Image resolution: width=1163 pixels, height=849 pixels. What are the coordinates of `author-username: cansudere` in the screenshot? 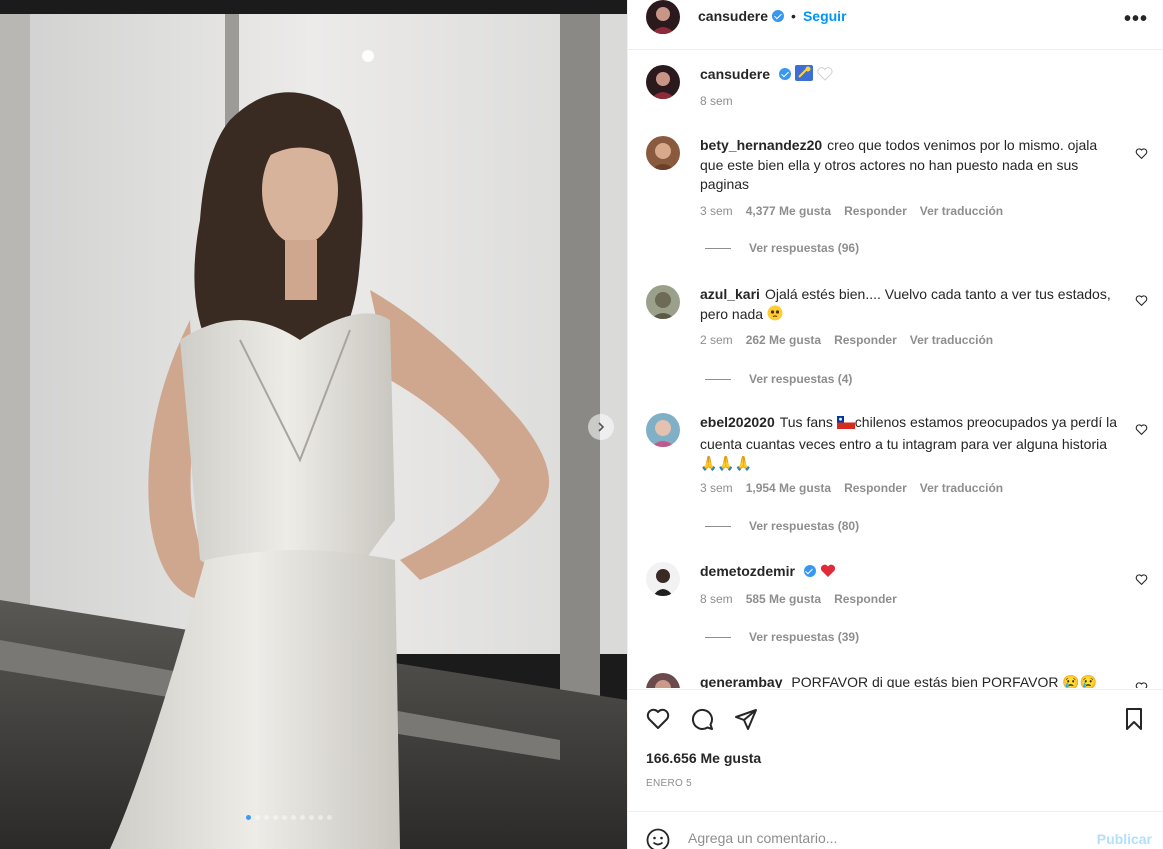 It's located at (733, 16).